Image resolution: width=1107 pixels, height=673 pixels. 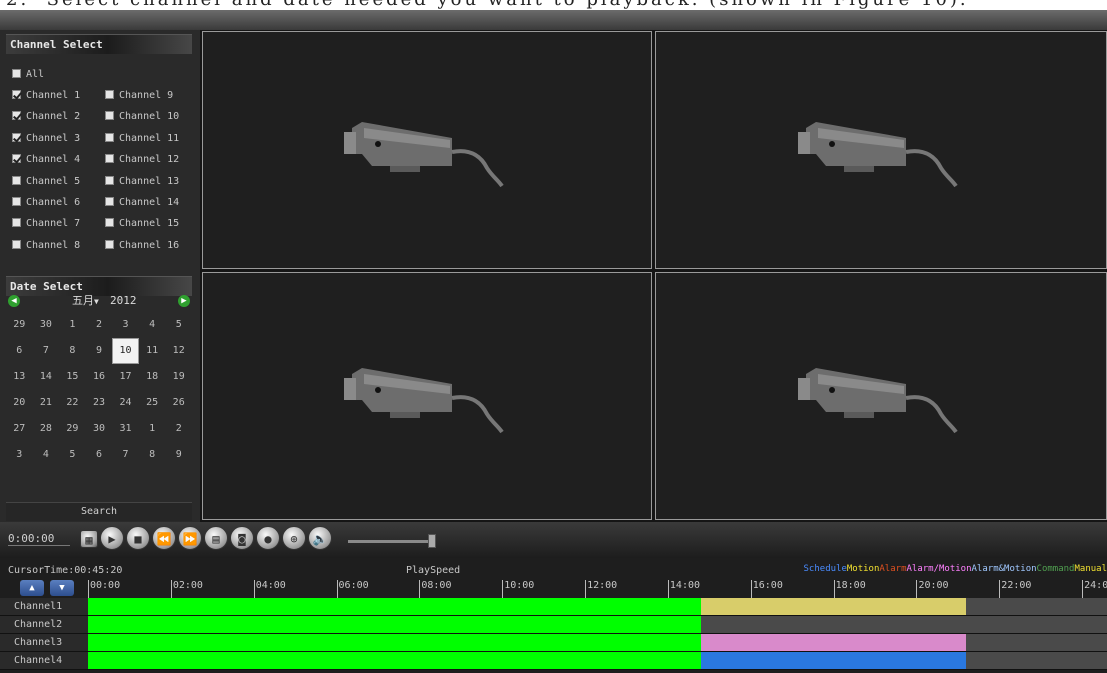 I want to click on calendar-day: 30, so click(x=46, y=325).